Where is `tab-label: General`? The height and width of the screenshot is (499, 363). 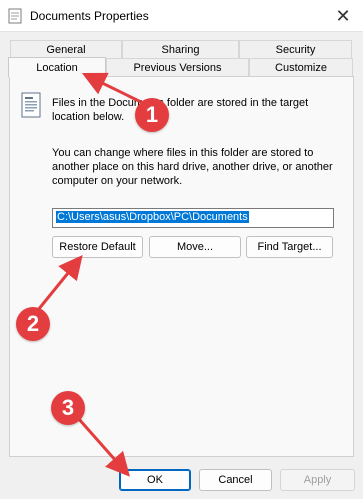
tab-label: General is located at coordinates (66, 49).